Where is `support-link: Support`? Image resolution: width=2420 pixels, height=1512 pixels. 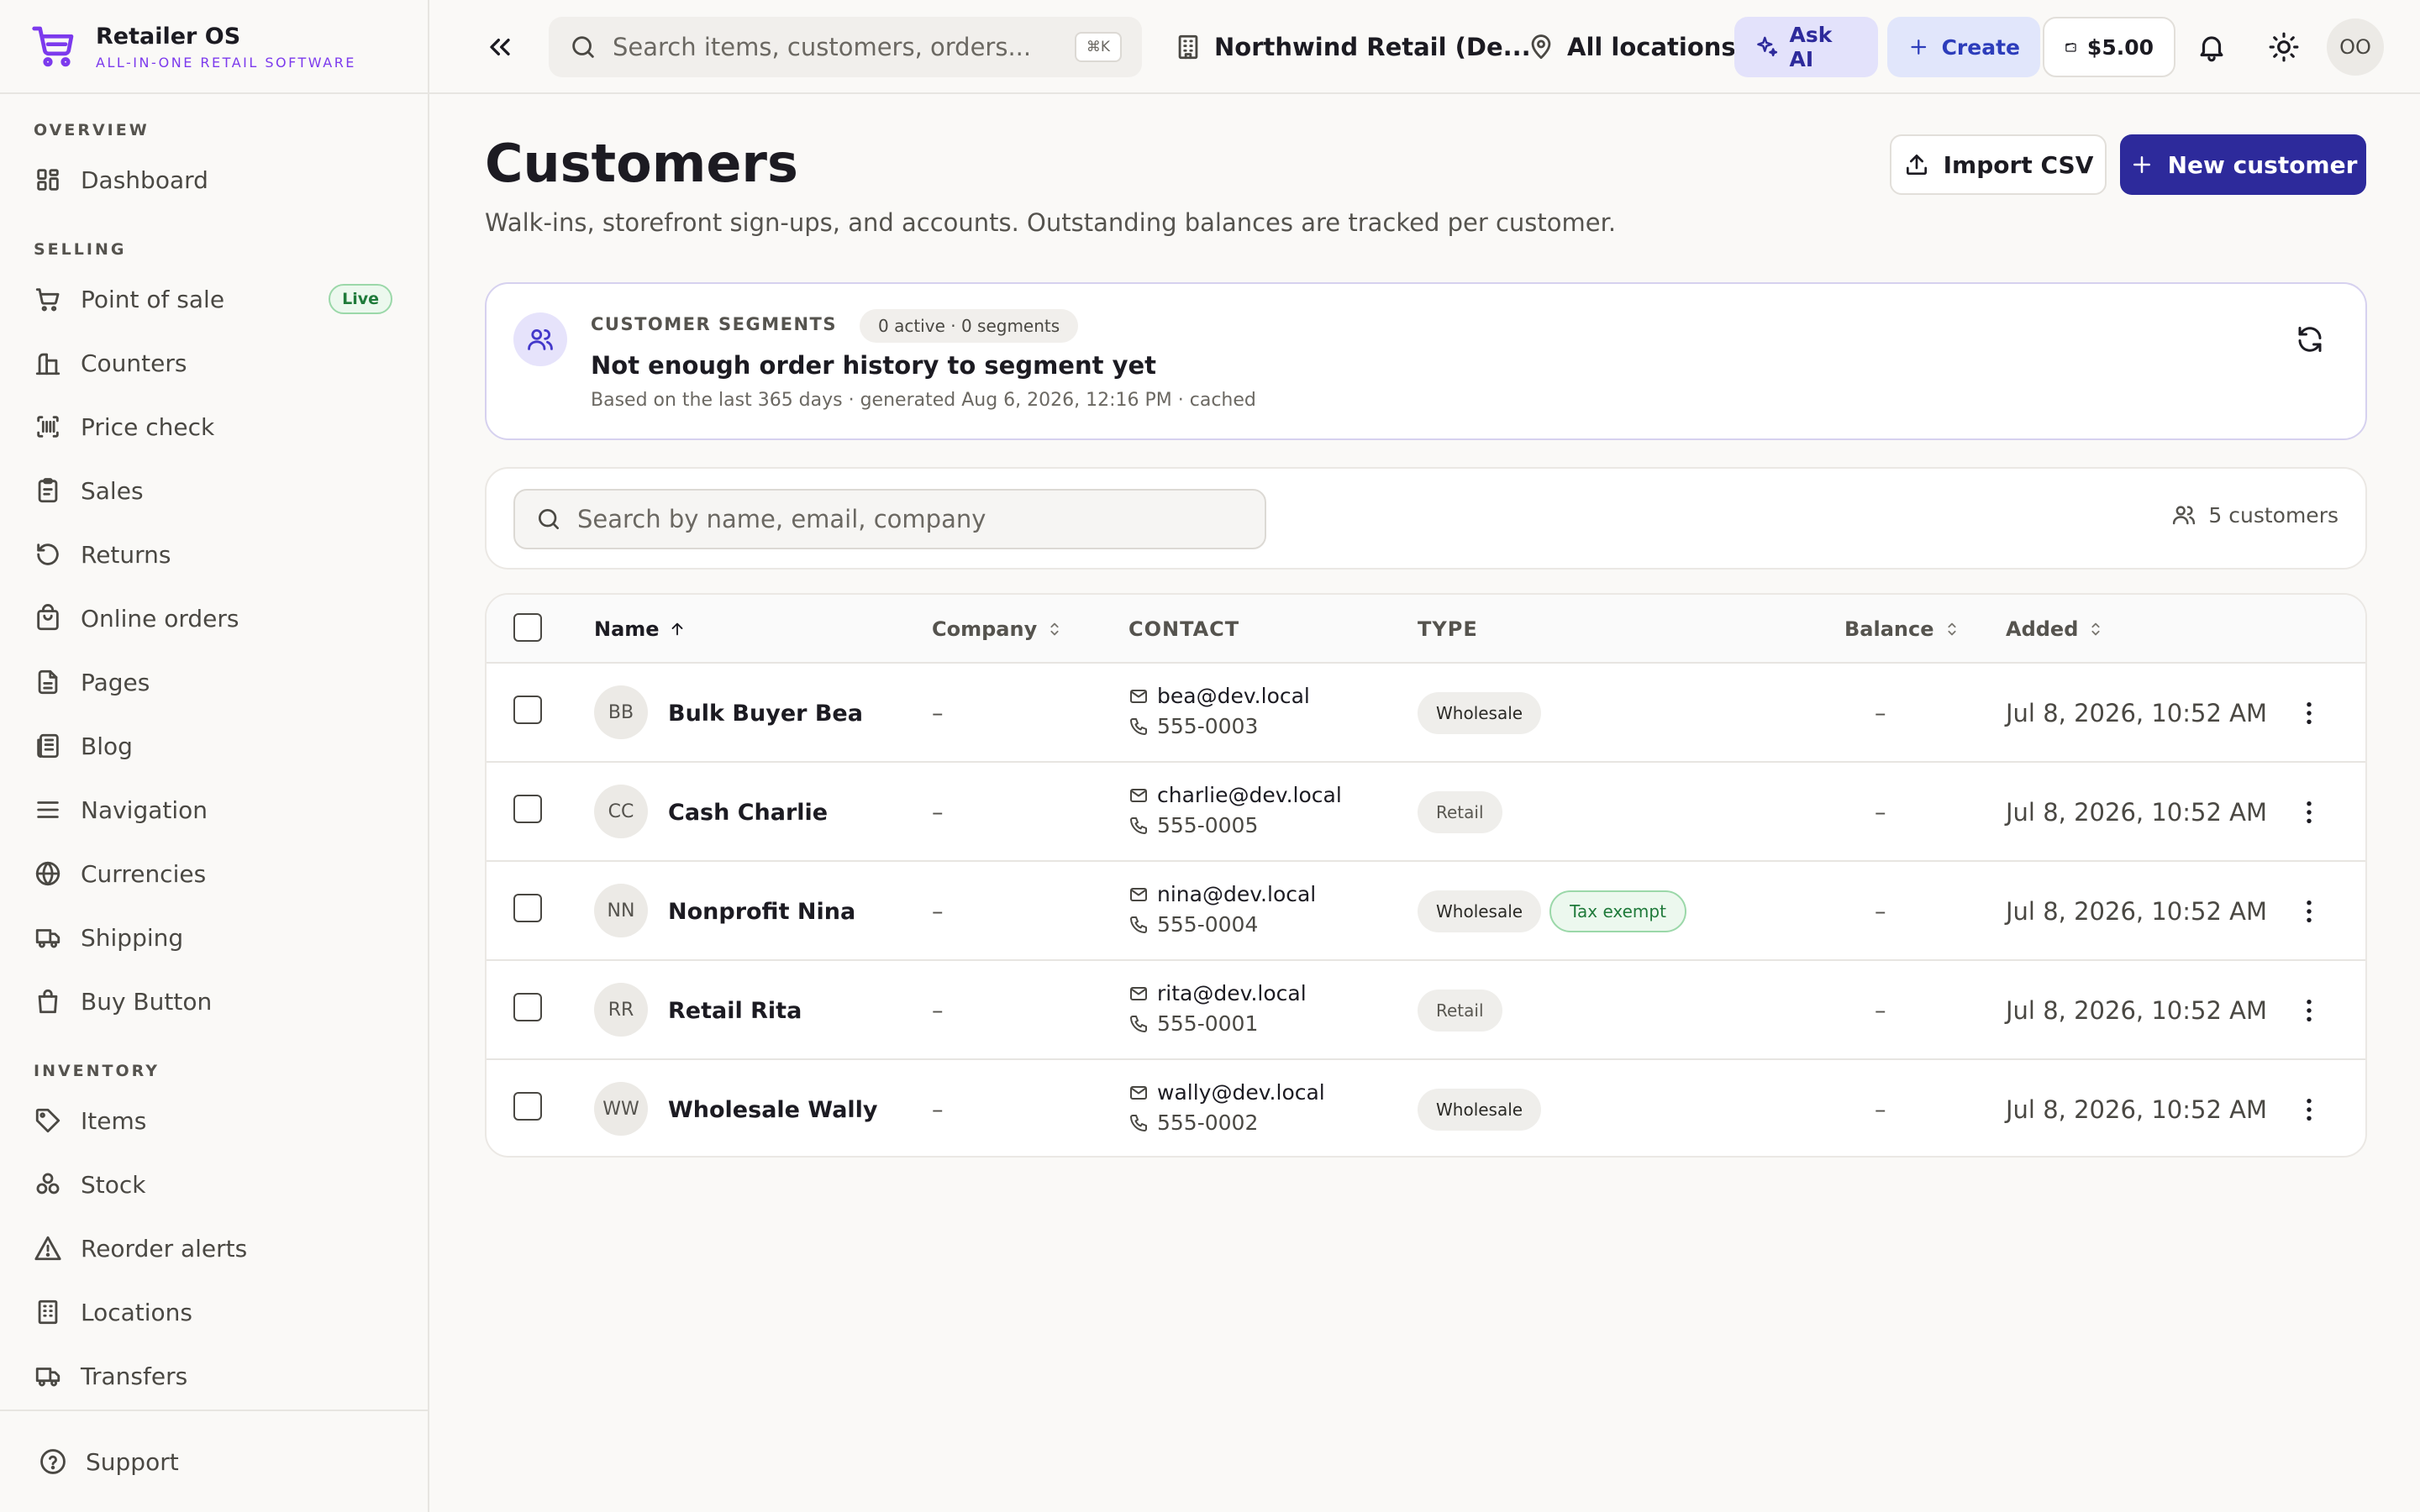 support-link: Support is located at coordinates (214, 1461).